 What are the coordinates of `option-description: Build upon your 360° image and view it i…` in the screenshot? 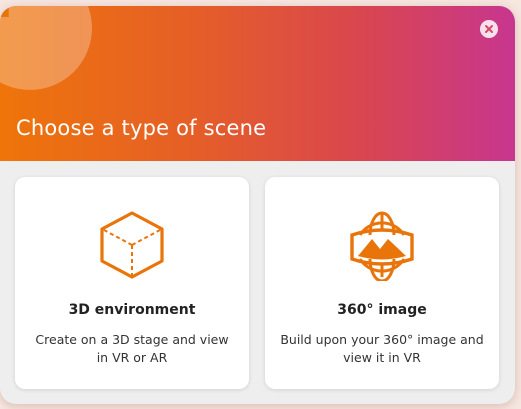 It's located at (382, 348).